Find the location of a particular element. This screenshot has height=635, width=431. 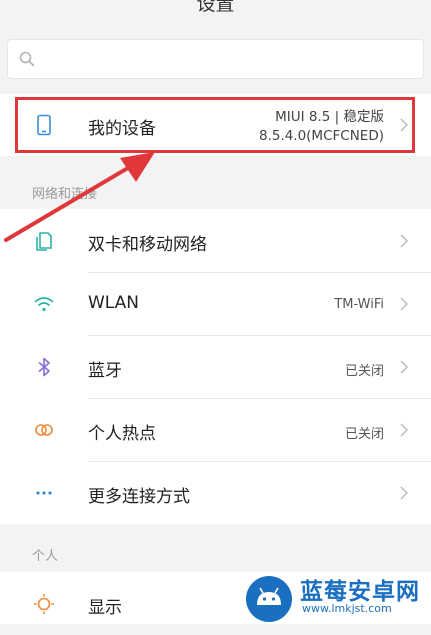

more-dots-icon is located at coordinates (44, 493).